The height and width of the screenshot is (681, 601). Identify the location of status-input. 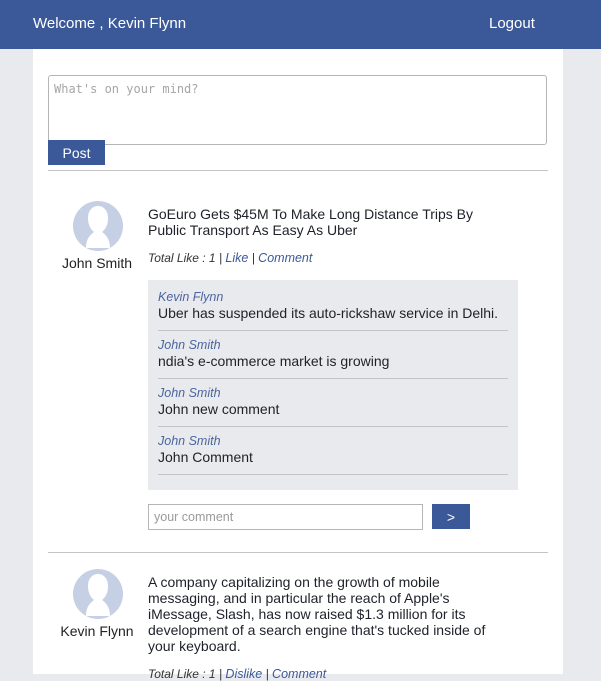
(297, 110).